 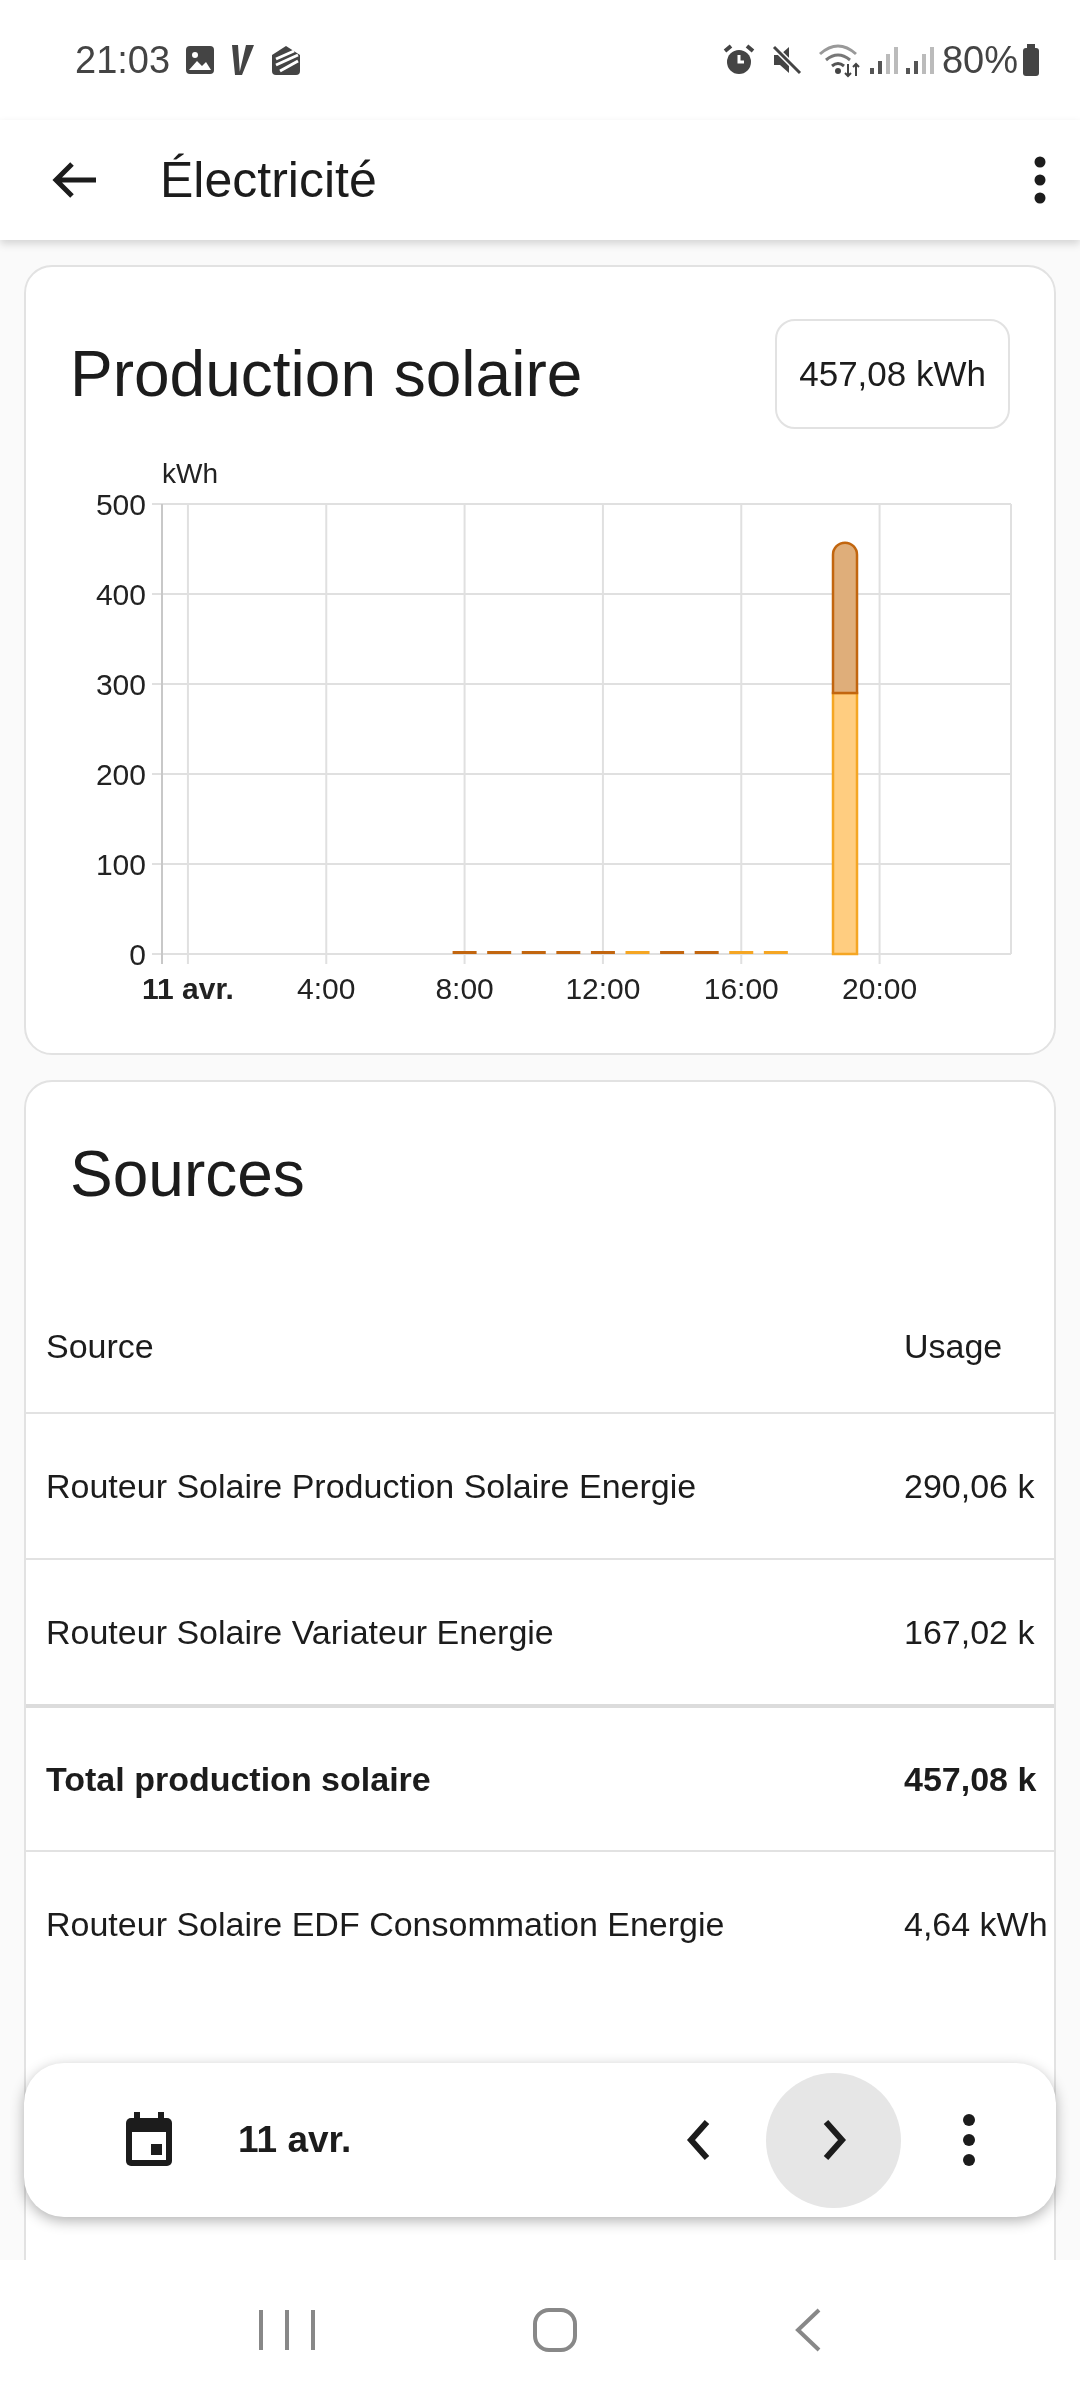 What do you see at coordinates (892, 374) in the screenshot?
I see `total-badge: 457,08 kWh` at bounding box center [892, 374].